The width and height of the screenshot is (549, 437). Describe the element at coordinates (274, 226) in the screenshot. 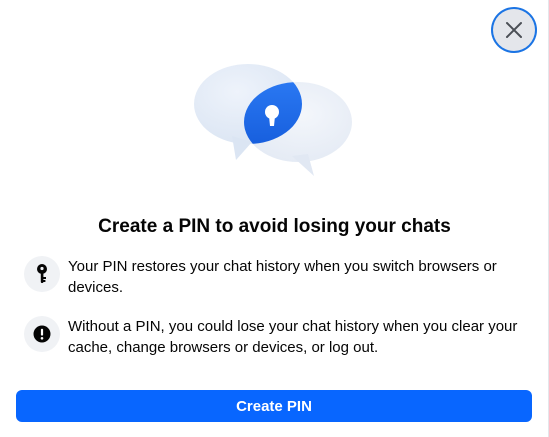

I see `dialog-title: Create a PIN to avoid losing your chats` at that location.